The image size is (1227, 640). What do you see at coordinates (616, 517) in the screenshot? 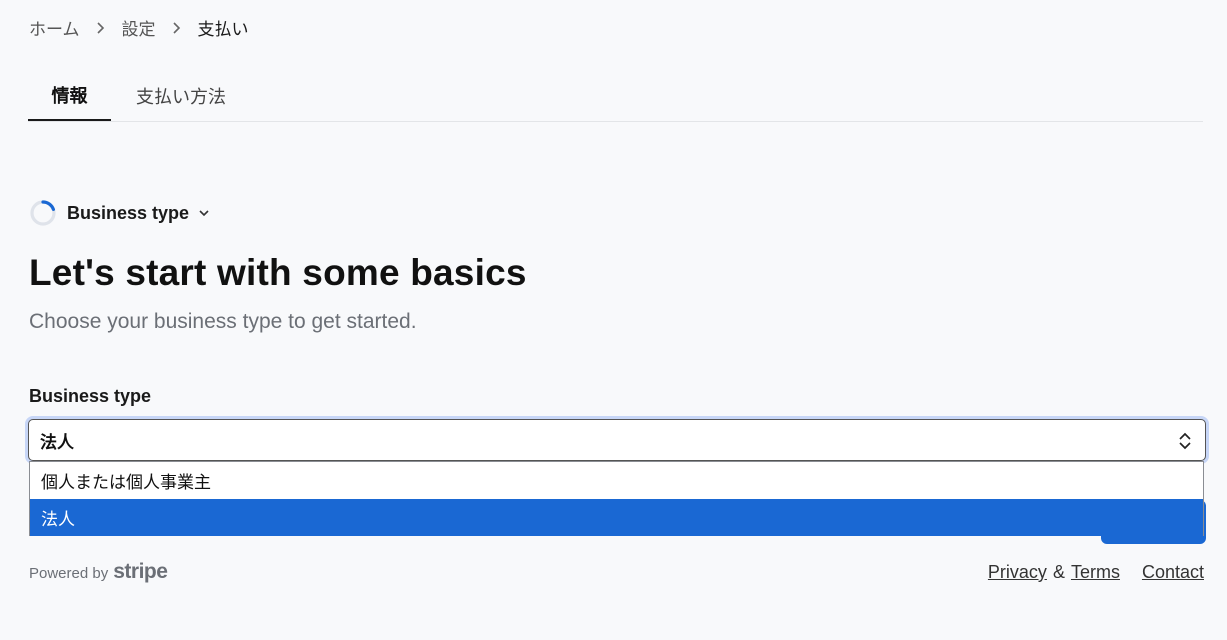
I see `option-company: 法人` at bounding box center [616, 517].